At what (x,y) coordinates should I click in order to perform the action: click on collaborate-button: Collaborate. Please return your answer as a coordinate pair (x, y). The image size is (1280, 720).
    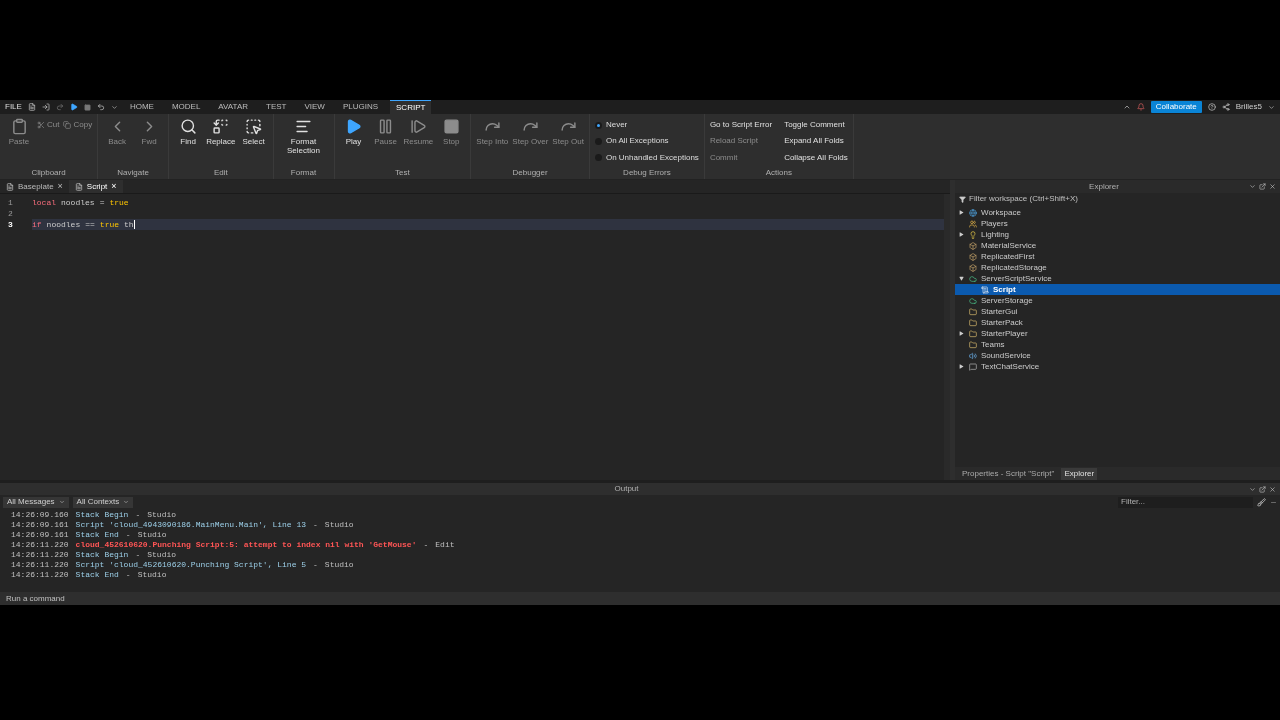
    Looking at the image, I should click on (1176, 107).